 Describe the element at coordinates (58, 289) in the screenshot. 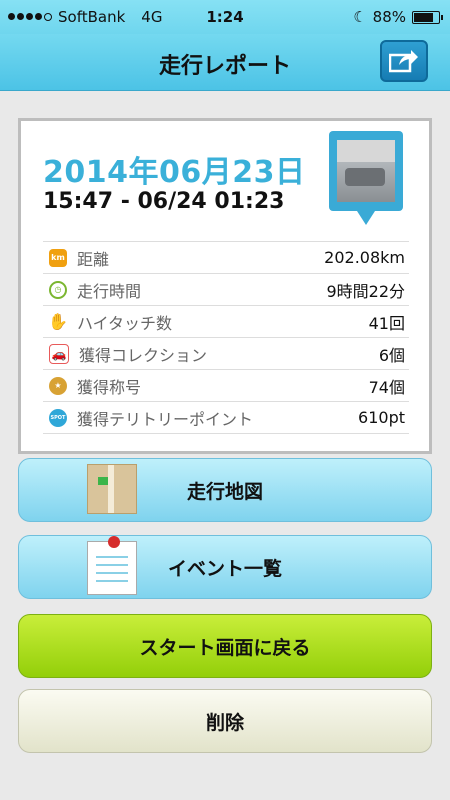

I see `clock-icon: ◷` at that location.